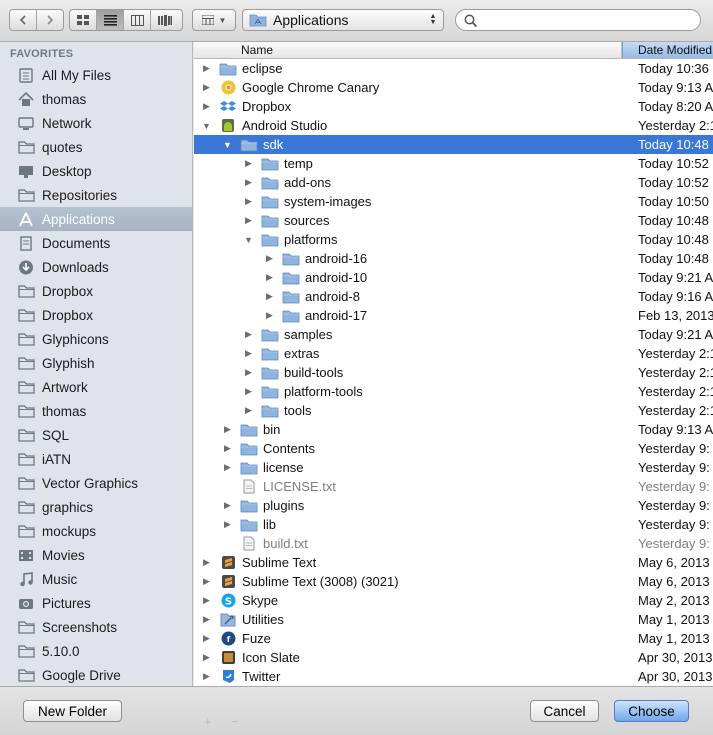  I want to click on list-row: ▶ S Skype May 2, 2013, so click(453, 600).